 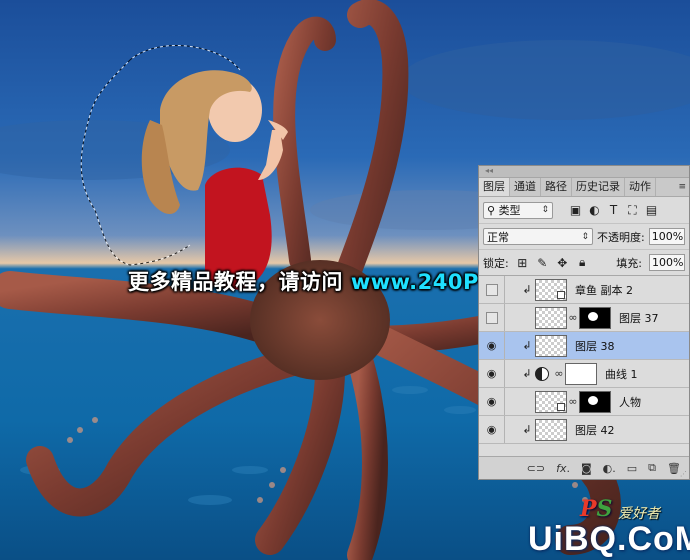 I want to click on blend-mode-select: 正常 ⇕, so click(x=538, y=236).